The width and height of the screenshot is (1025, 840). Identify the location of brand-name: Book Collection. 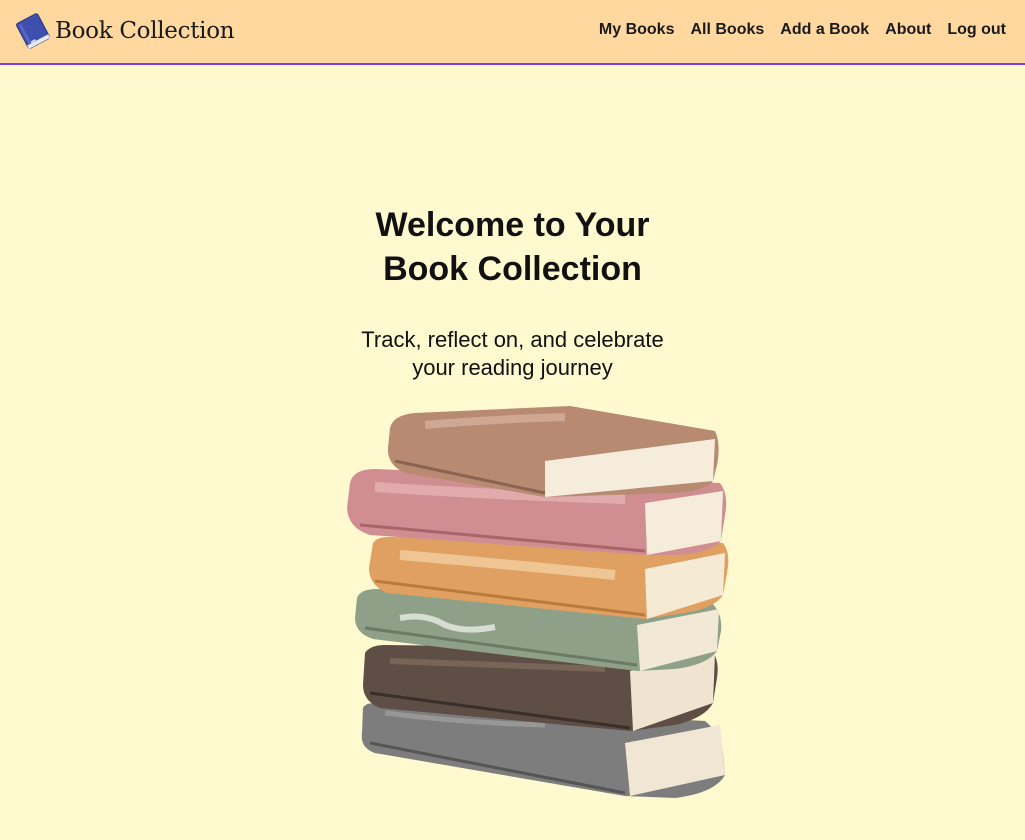
(145, 31).